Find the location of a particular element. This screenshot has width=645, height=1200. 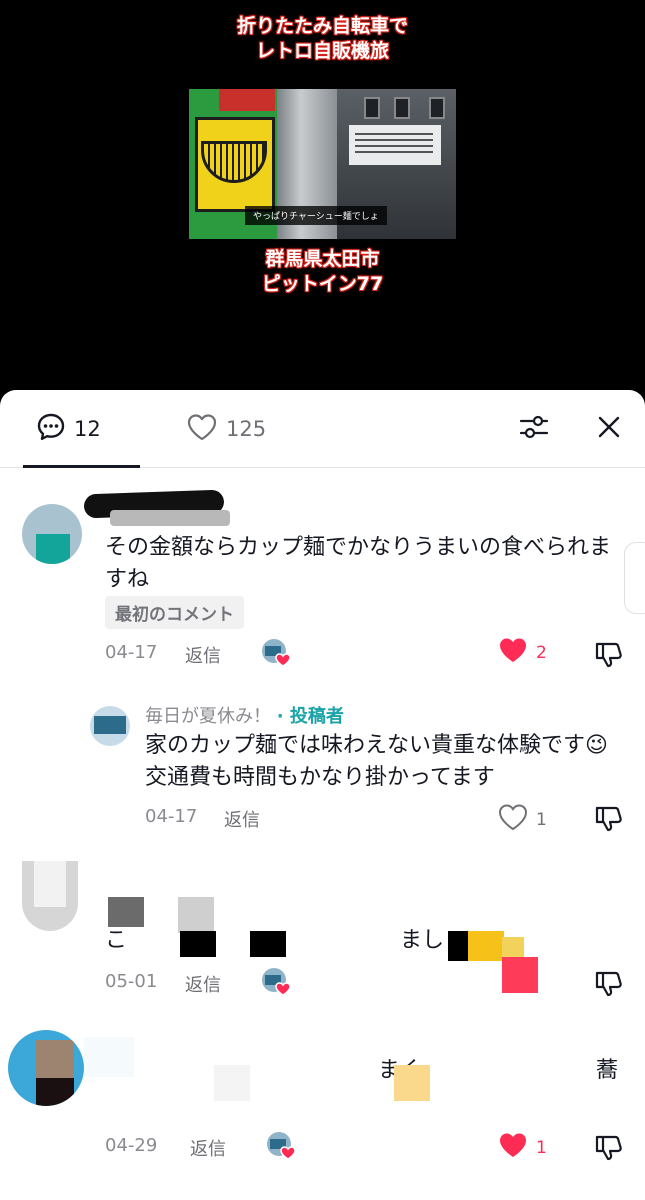

comment-bubble-icon is located at coordinates (51, 429).